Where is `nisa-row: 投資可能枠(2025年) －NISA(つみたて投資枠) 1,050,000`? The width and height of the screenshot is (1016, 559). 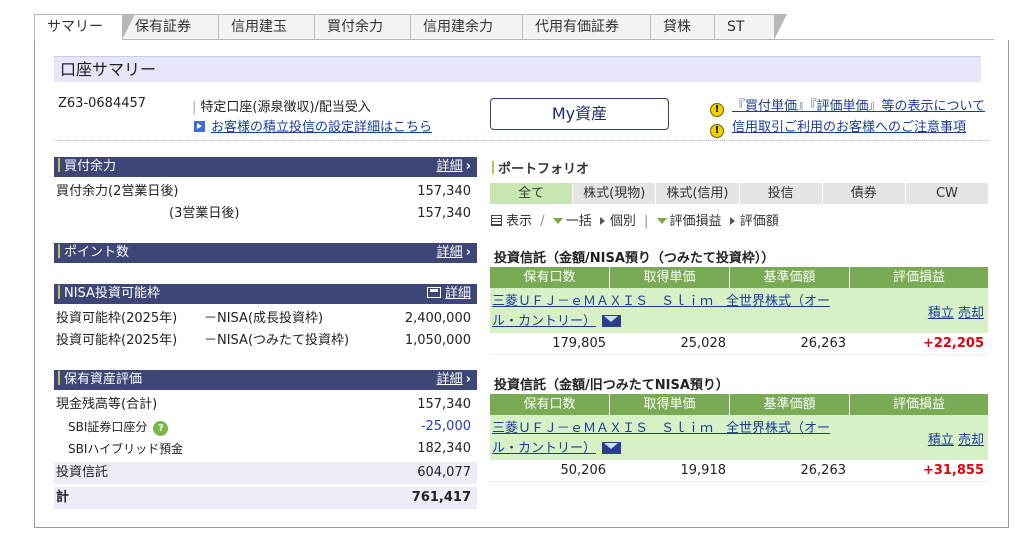 nisa-row: 投資可能枠(2025年) －NISA(つみたて投資枠) 1,050,000 is located at coordinates (265, 341).